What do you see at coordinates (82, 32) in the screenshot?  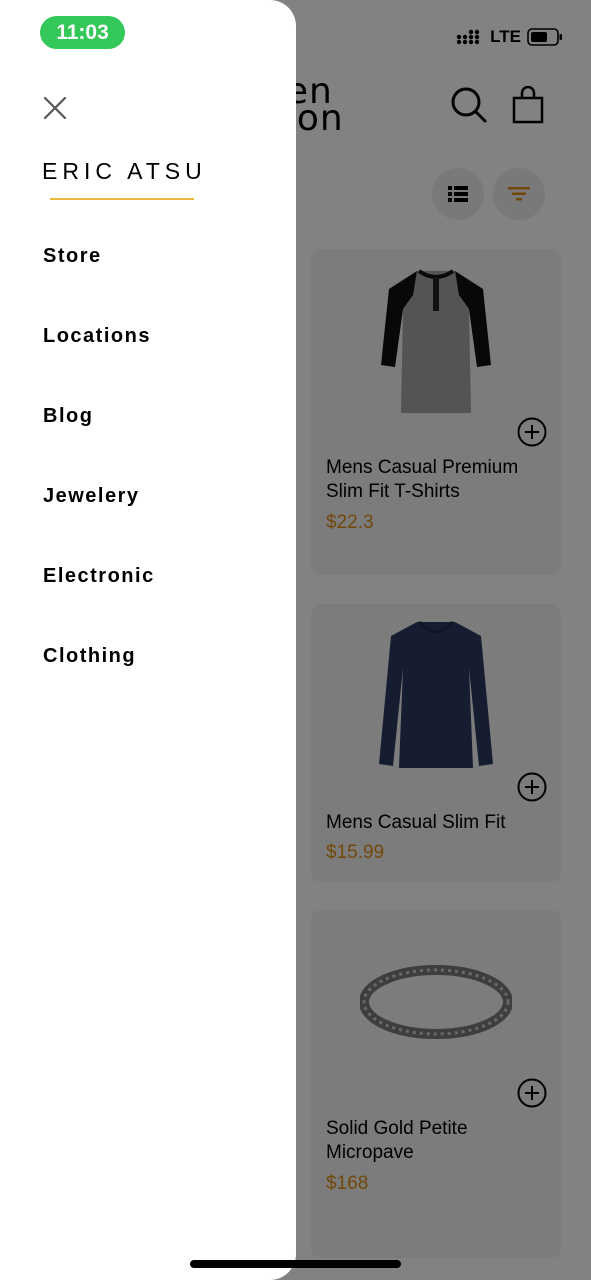 I see `status-time: 11:03` at bounding box center [82, 32].